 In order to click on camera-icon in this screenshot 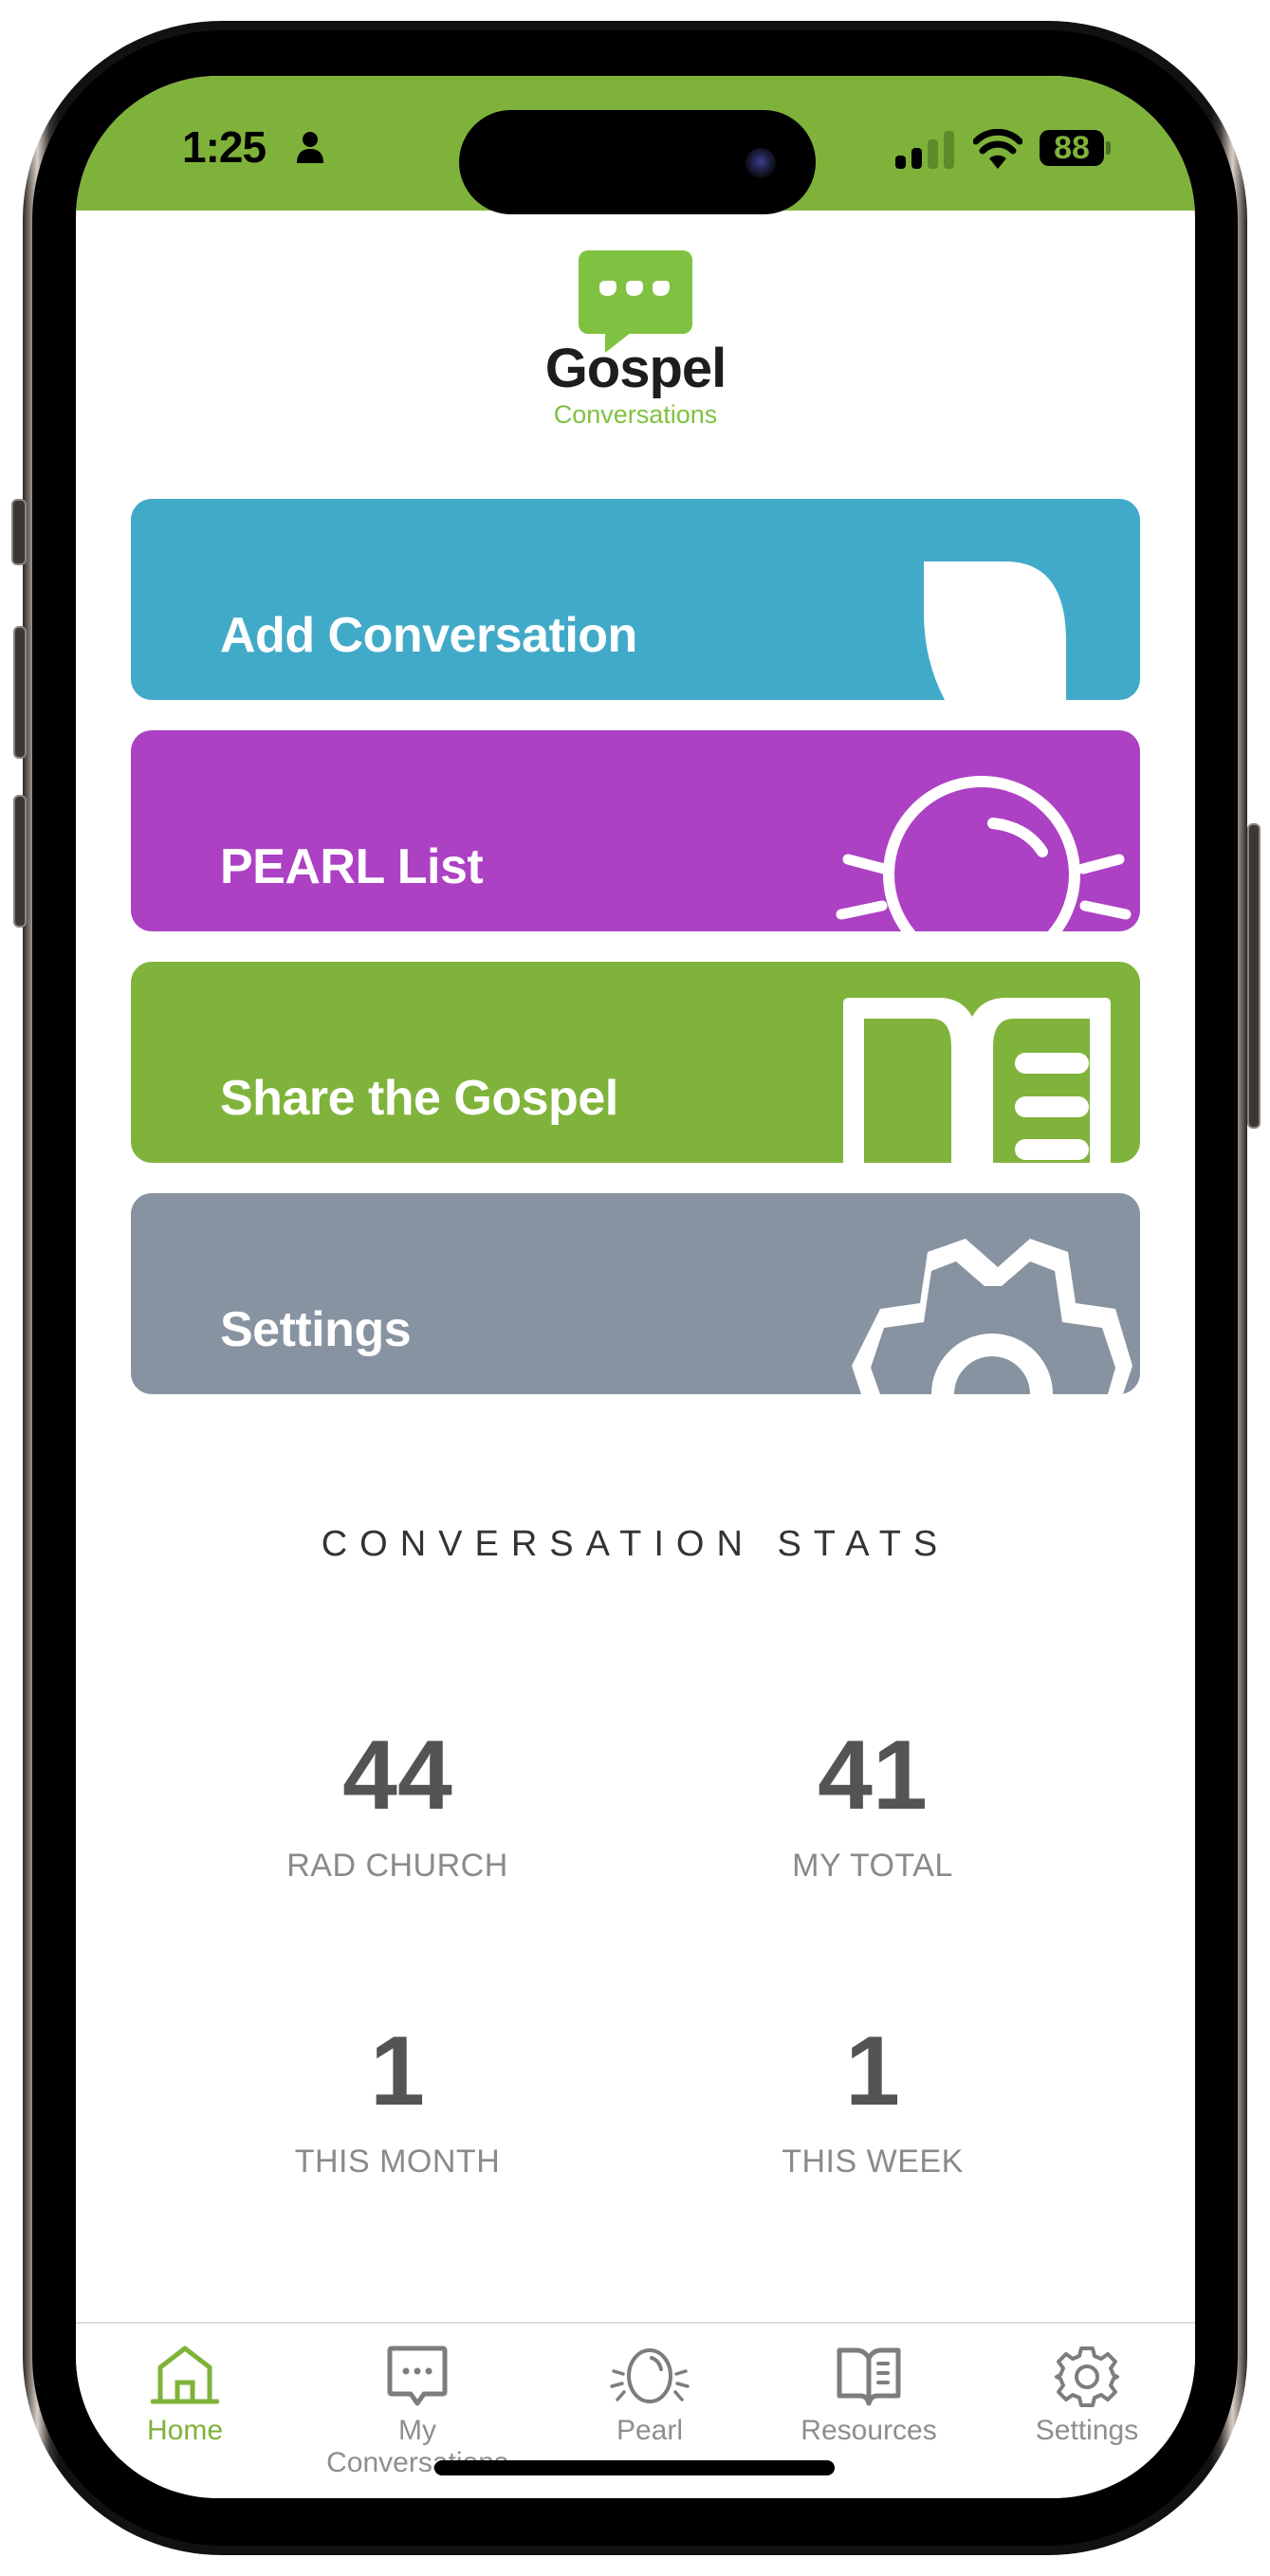, I will do `click(760, 163)`.